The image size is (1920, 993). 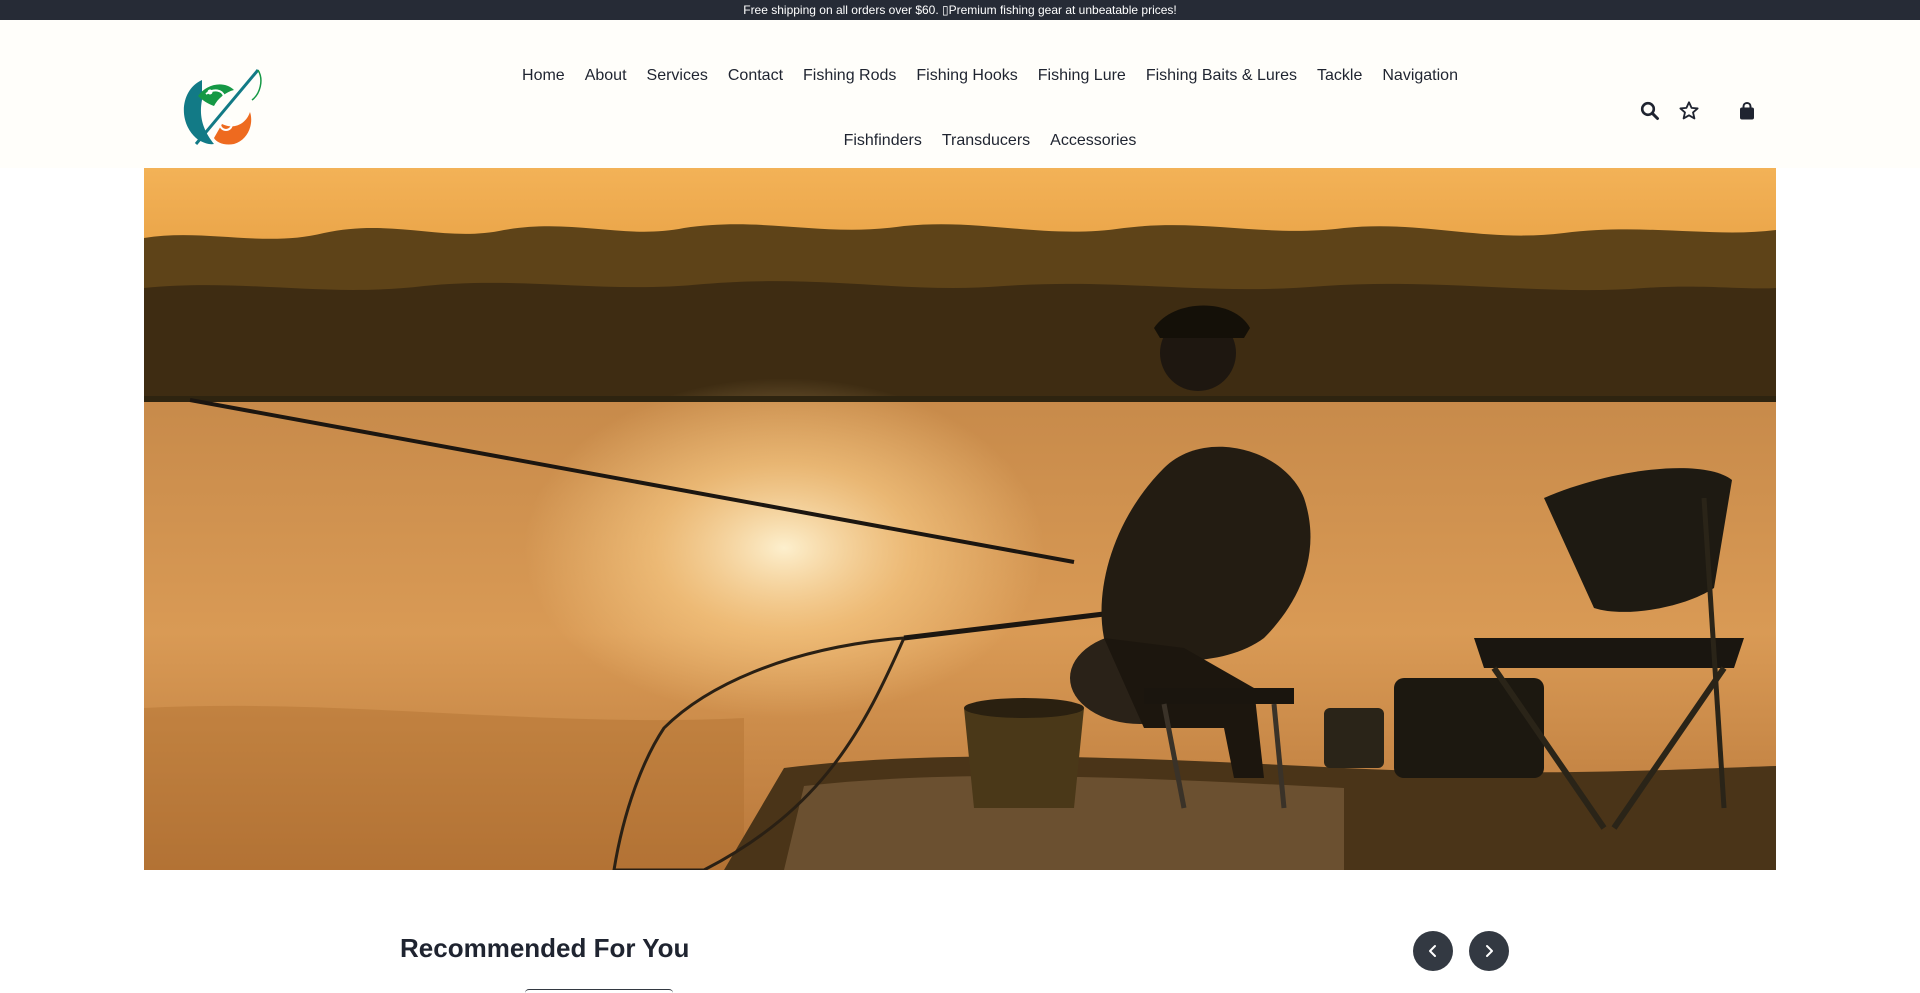 I want to click on chevron-right-icon, so click(x=1489, y=951).